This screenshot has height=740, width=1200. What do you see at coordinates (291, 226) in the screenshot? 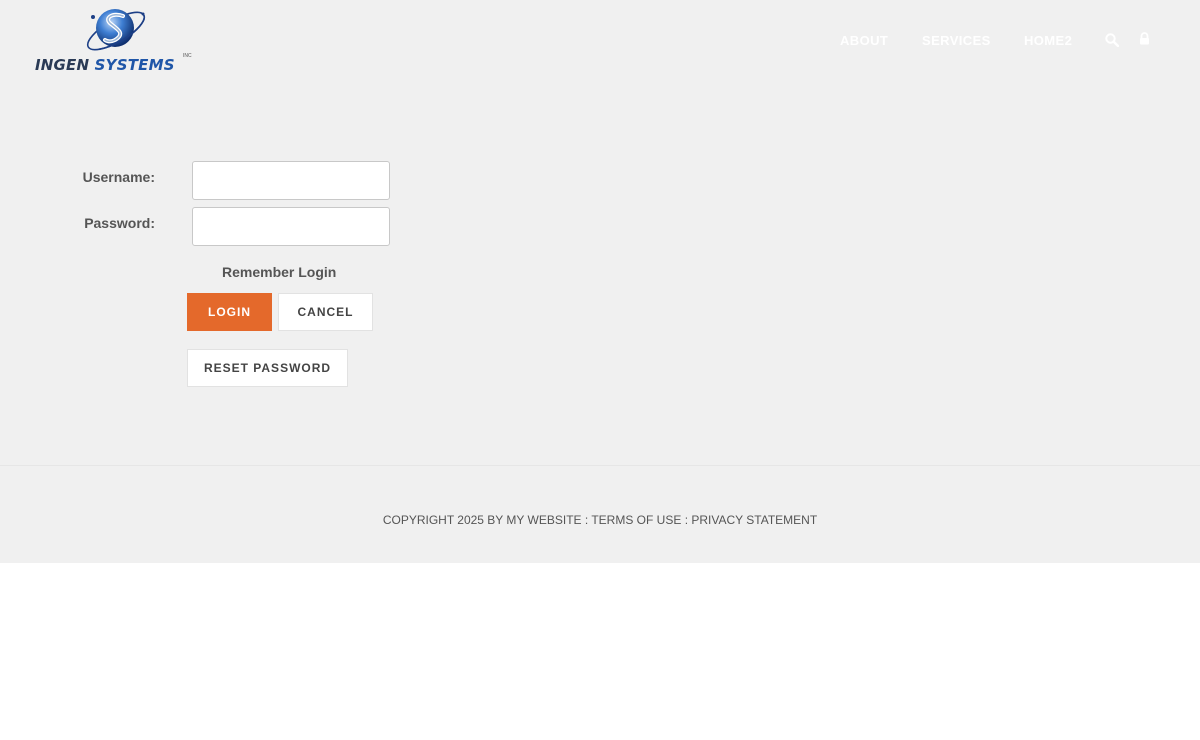
I see `password-input` at bounding box center [291, 226].